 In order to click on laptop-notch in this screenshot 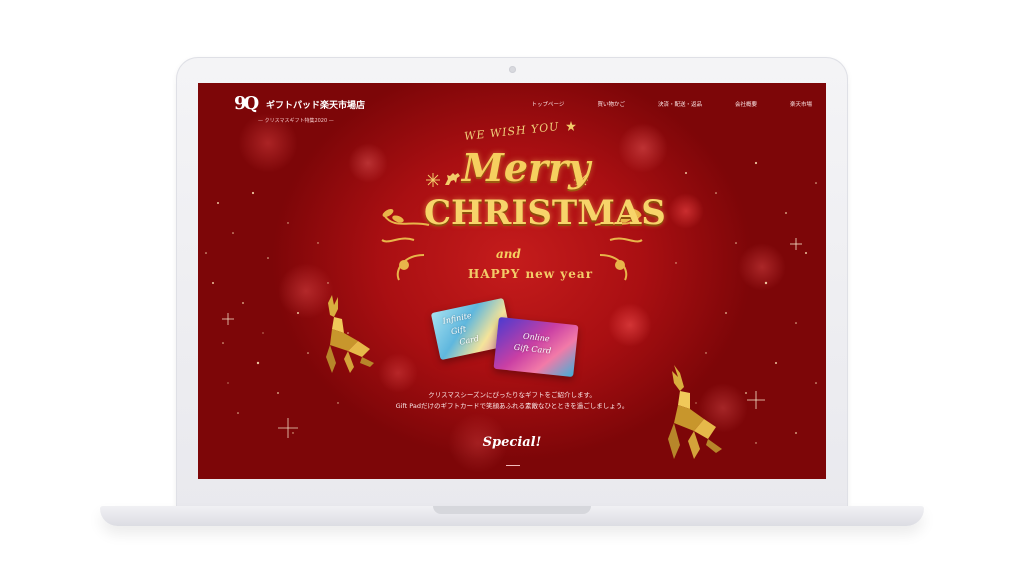, I will do `click(512, 510)`.